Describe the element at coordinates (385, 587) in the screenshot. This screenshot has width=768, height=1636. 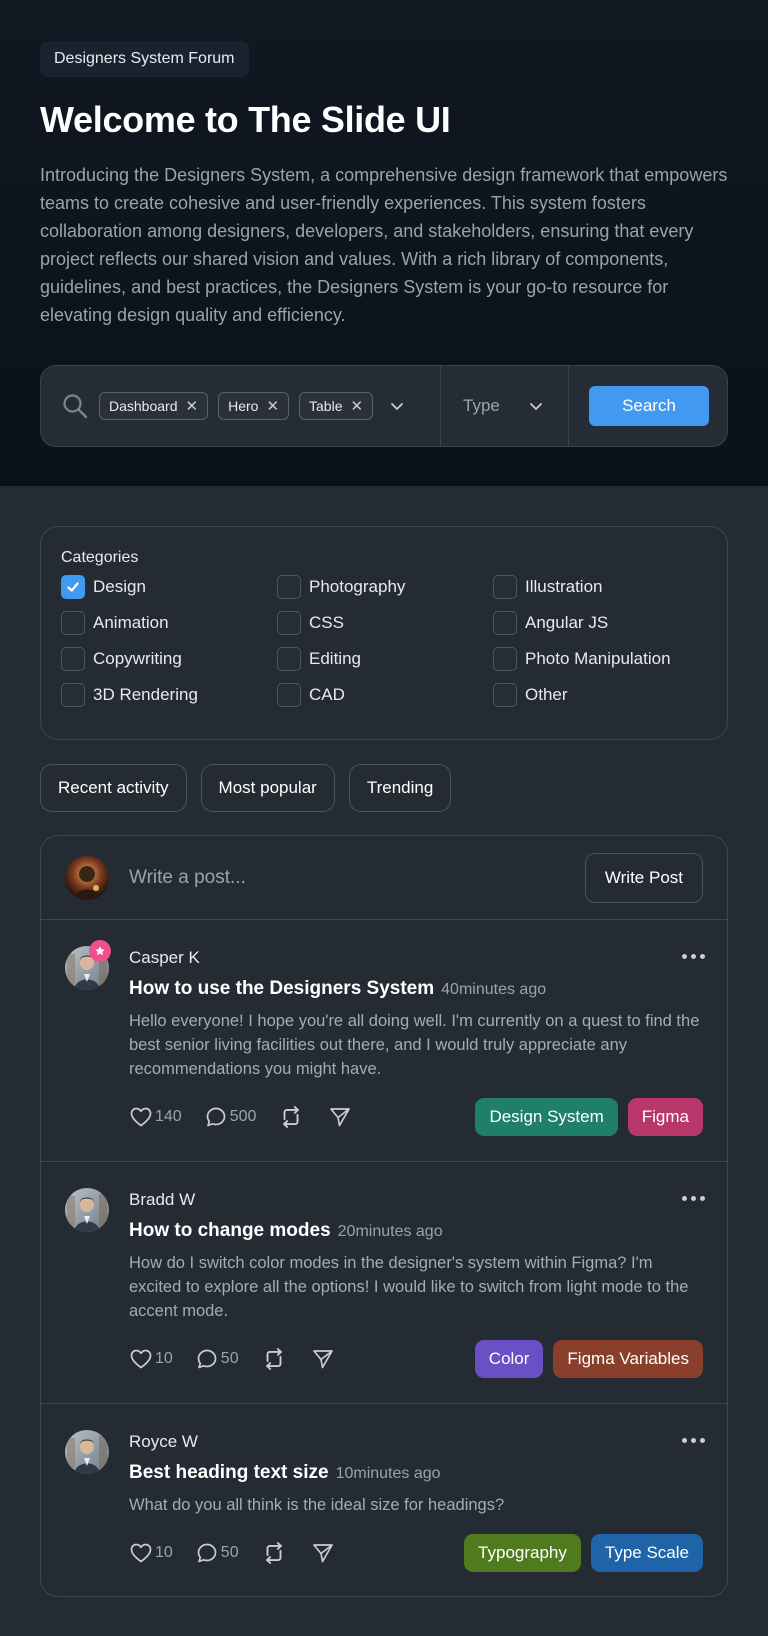
I see `category-photography: Photography` at that location.